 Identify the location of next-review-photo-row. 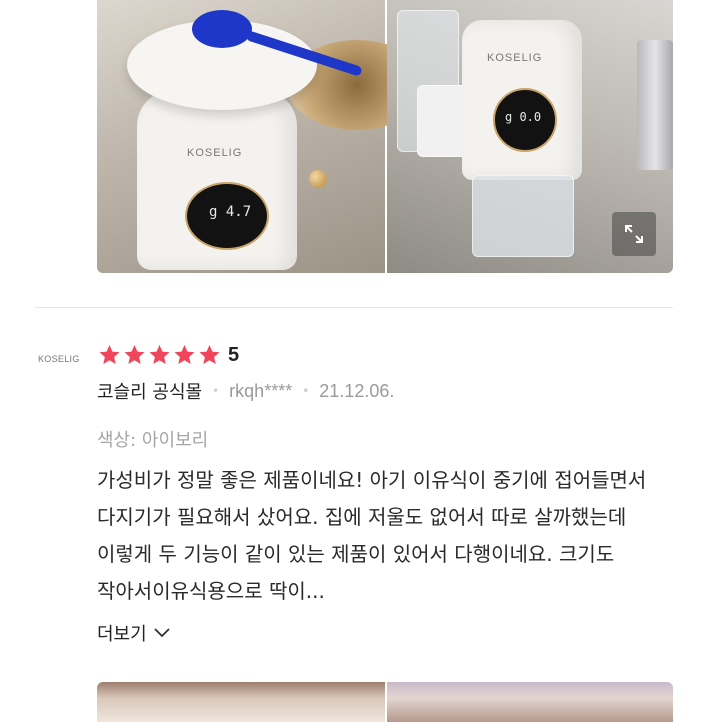
(385, 702).